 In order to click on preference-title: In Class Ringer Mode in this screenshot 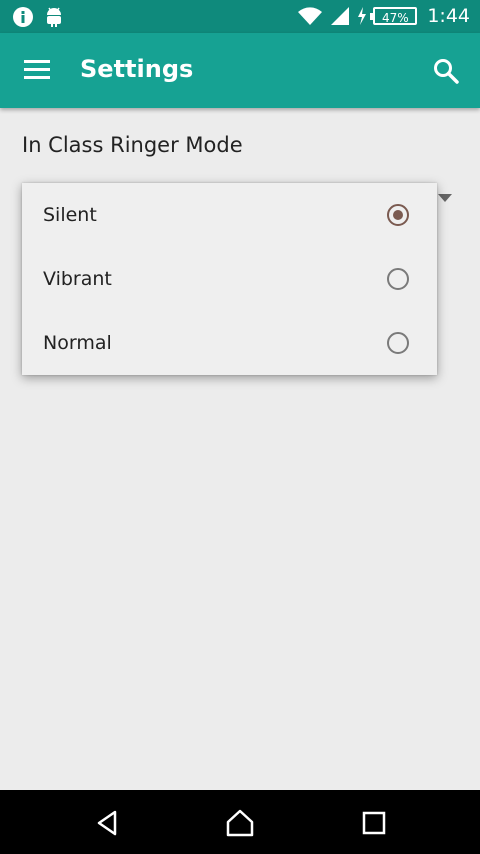, I will do `click(132, 145)`.